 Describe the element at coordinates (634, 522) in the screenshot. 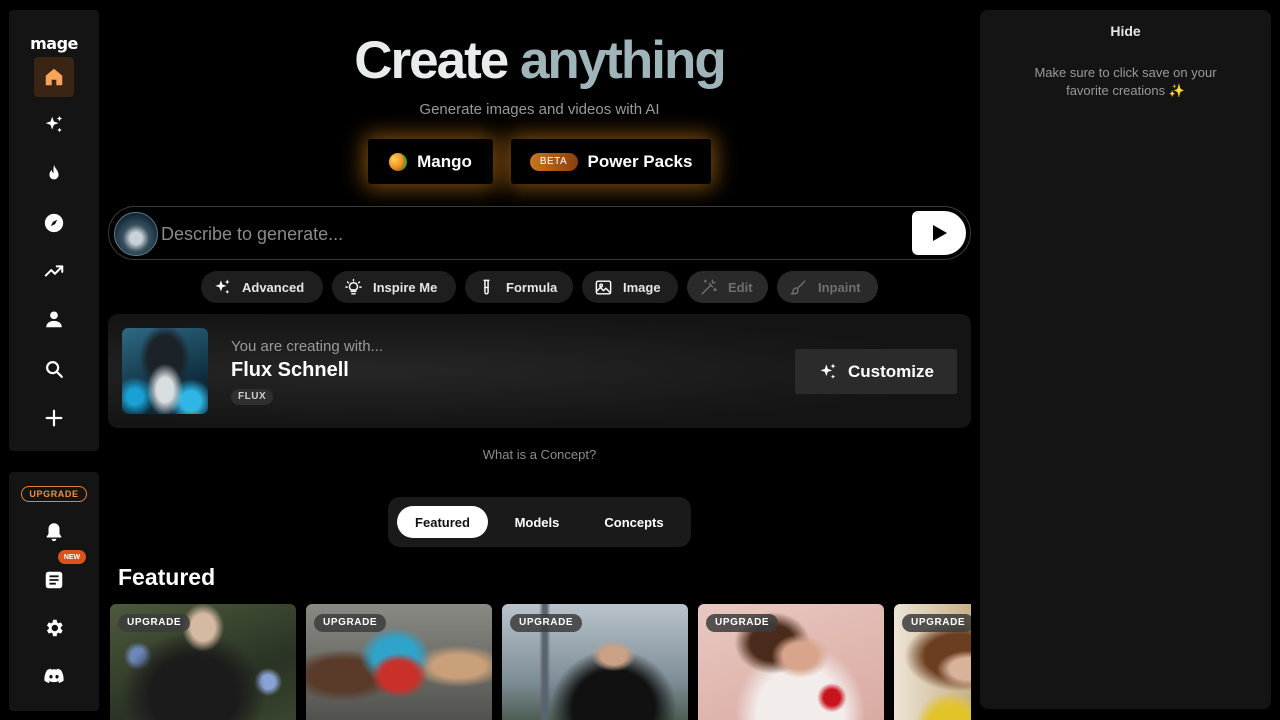

I see `tab-concepts: Concepts` at that location.